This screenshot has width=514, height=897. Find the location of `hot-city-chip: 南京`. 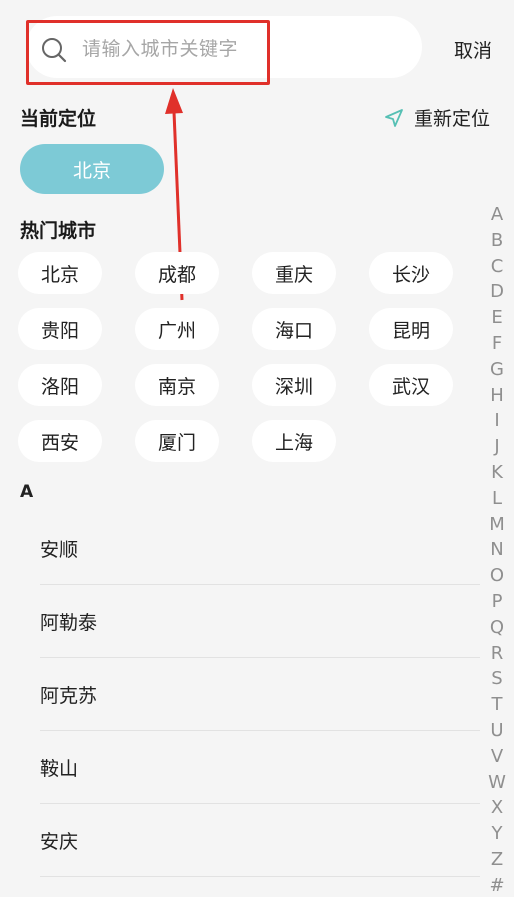

hot-city-chip: 南京 is located at coordinates (177, 385).